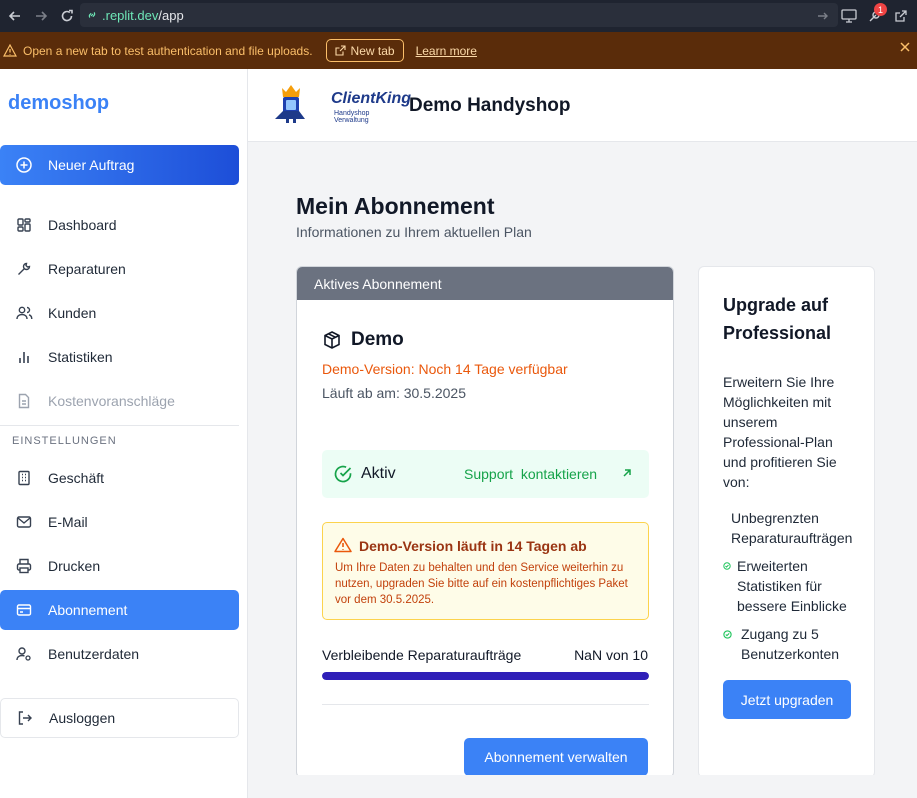 This screenshot has height=798, width=917. Describe the element at coordinates (627, 473) in the screenshot. I see `arrow-up-right-icon` at that location.